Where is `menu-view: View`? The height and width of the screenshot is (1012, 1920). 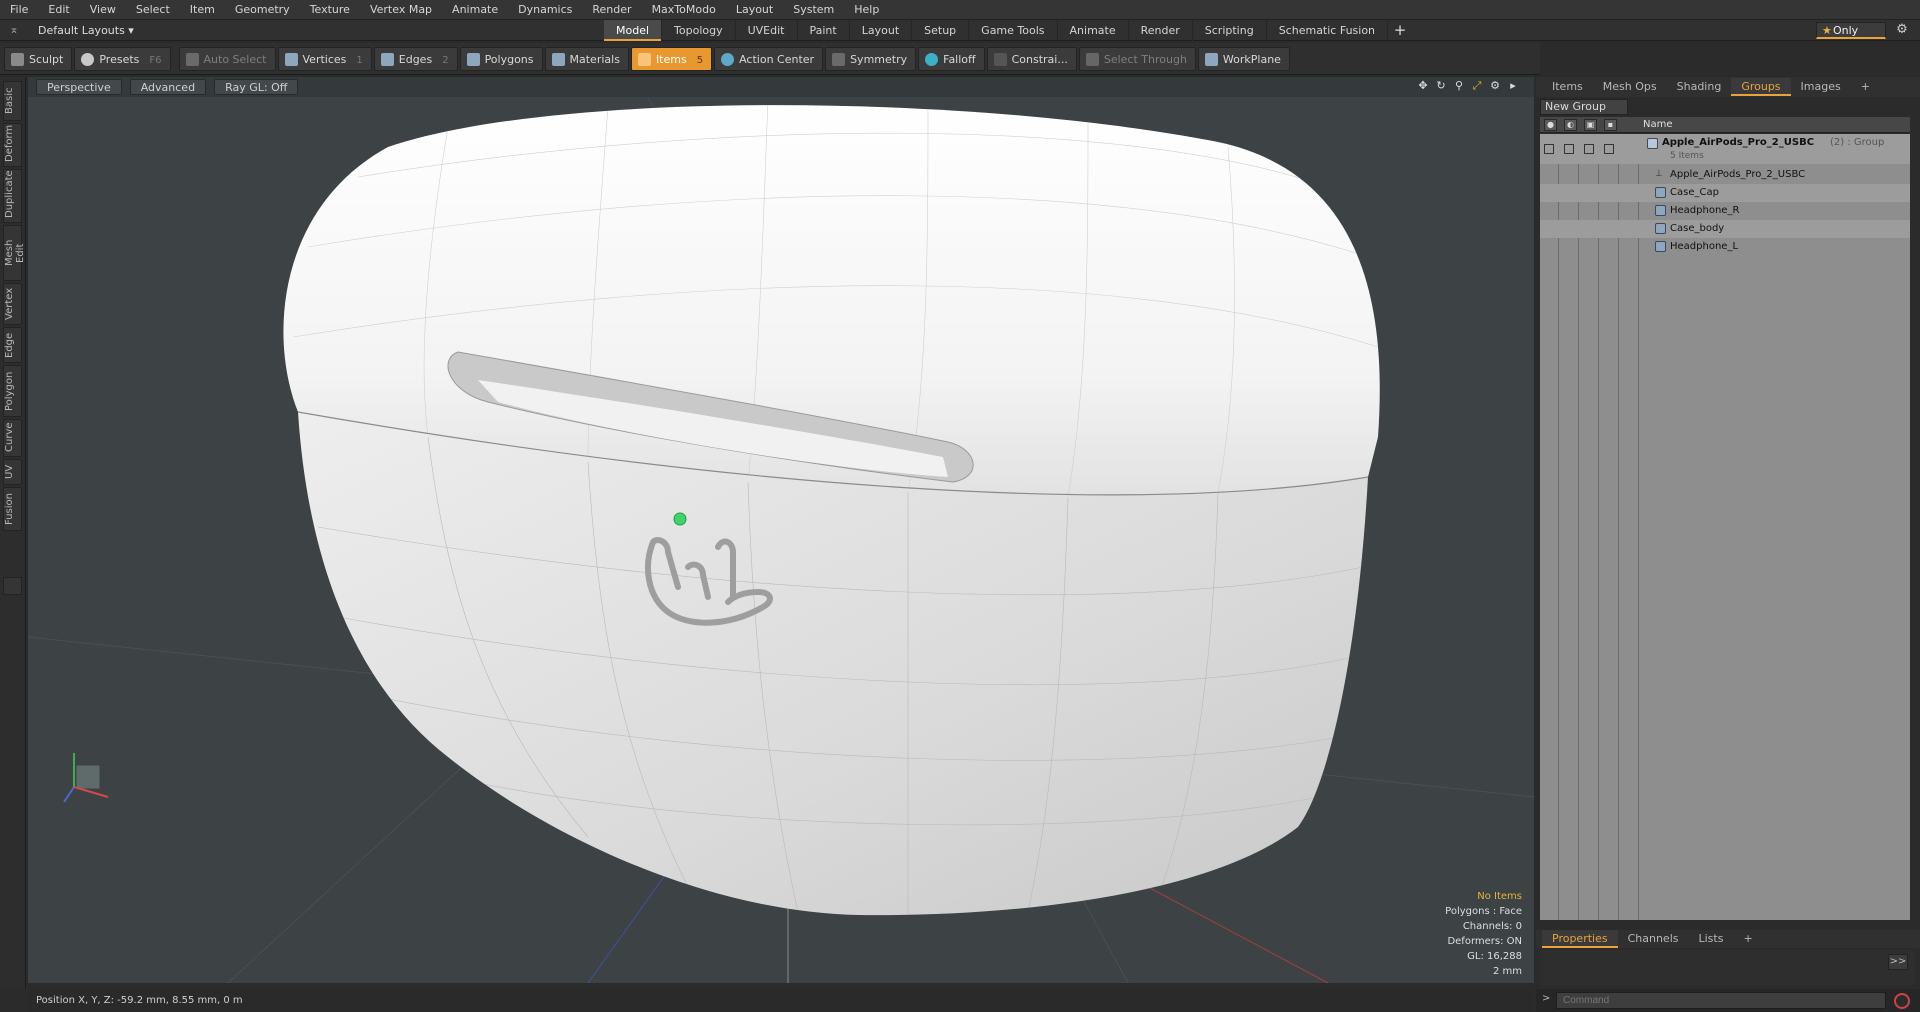 menu-view: View is located at coordinates (103, 10).